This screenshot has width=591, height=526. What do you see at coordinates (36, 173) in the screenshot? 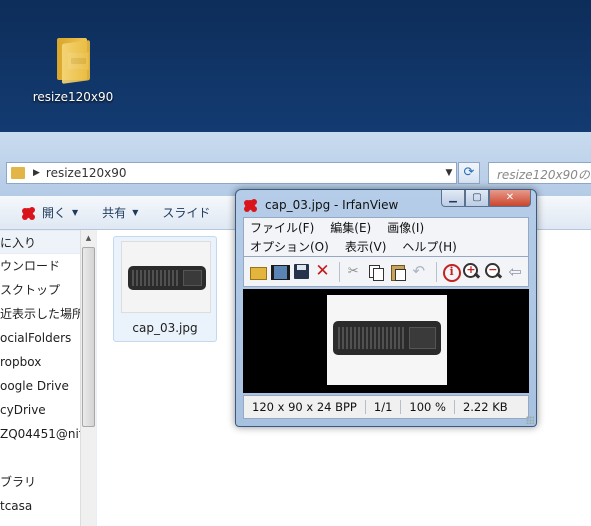
I see `breadcrumb-arrow-icon: ▶` at bounding box center [36, 173].